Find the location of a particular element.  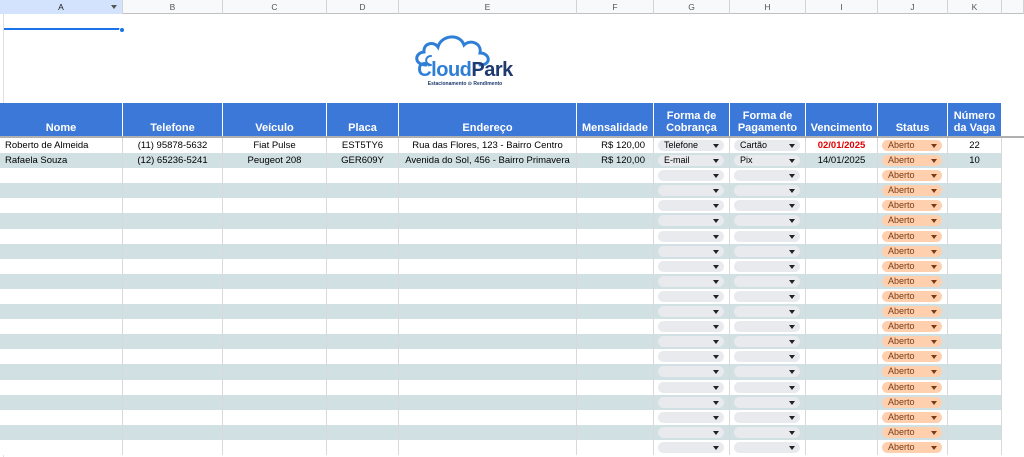

column-header-a: A is located at coordinates (61, 7).